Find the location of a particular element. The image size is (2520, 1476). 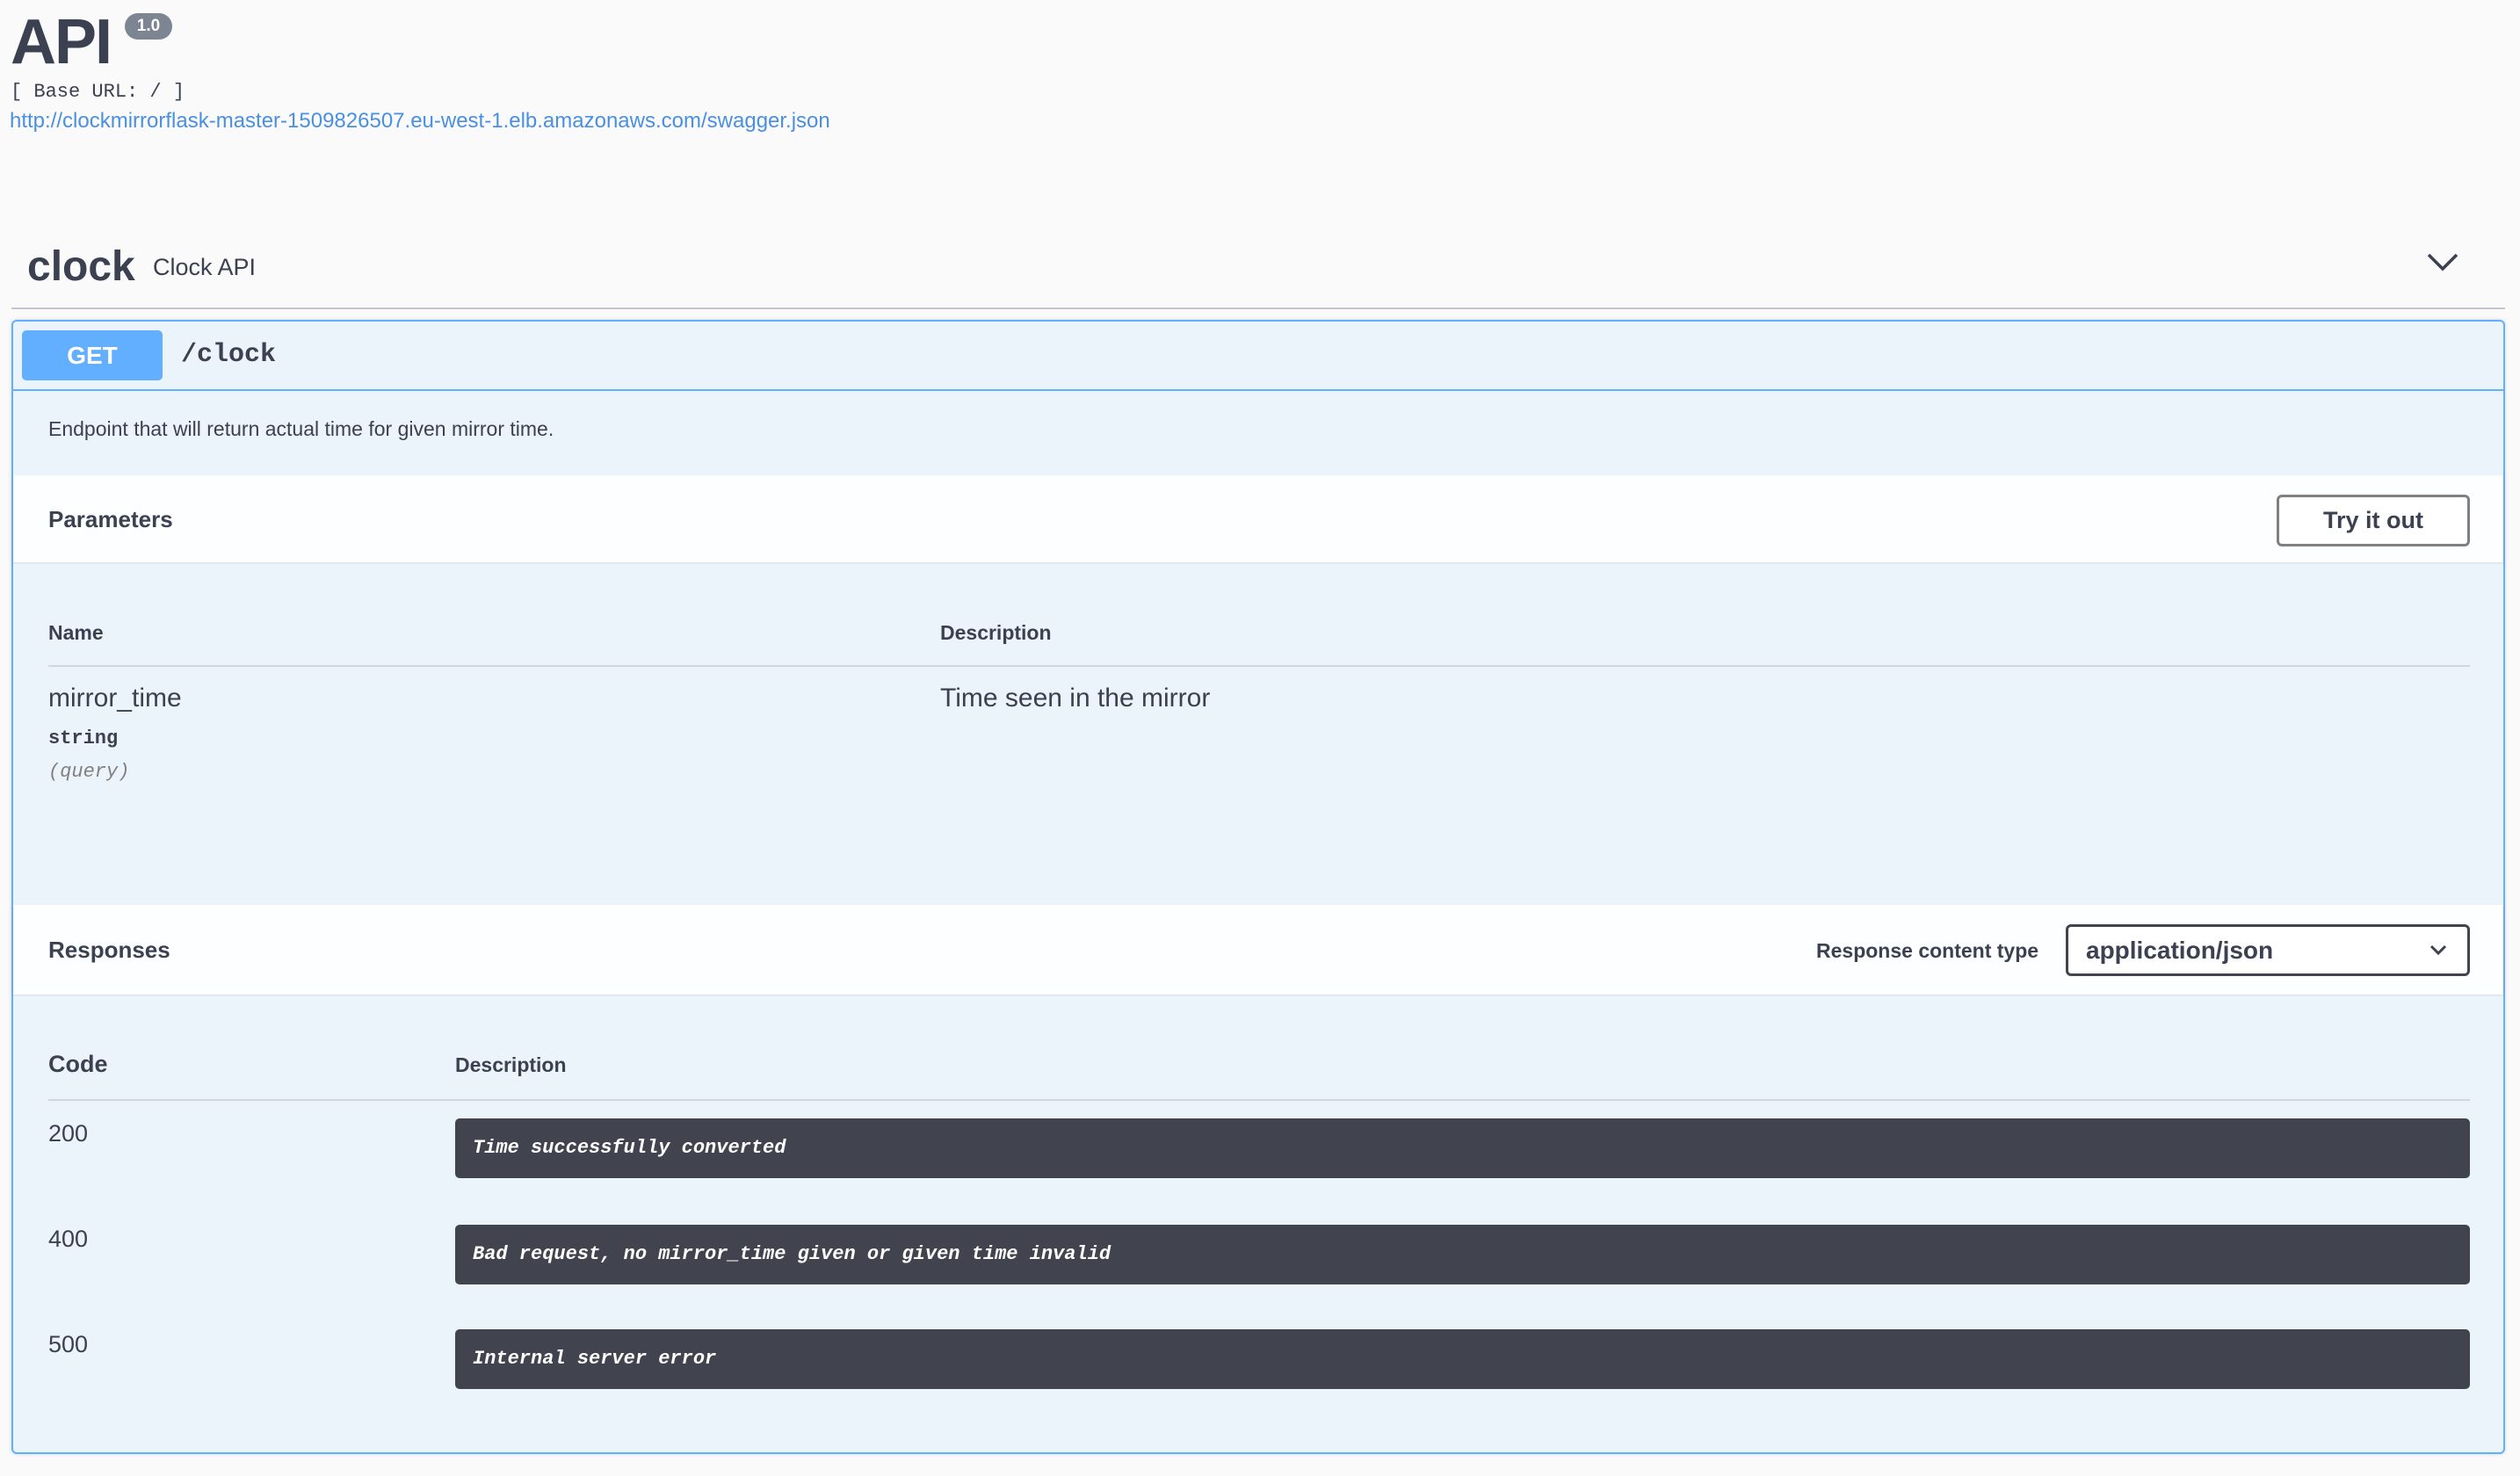

param-name: mirror_time is located at coordinates (115, 698).